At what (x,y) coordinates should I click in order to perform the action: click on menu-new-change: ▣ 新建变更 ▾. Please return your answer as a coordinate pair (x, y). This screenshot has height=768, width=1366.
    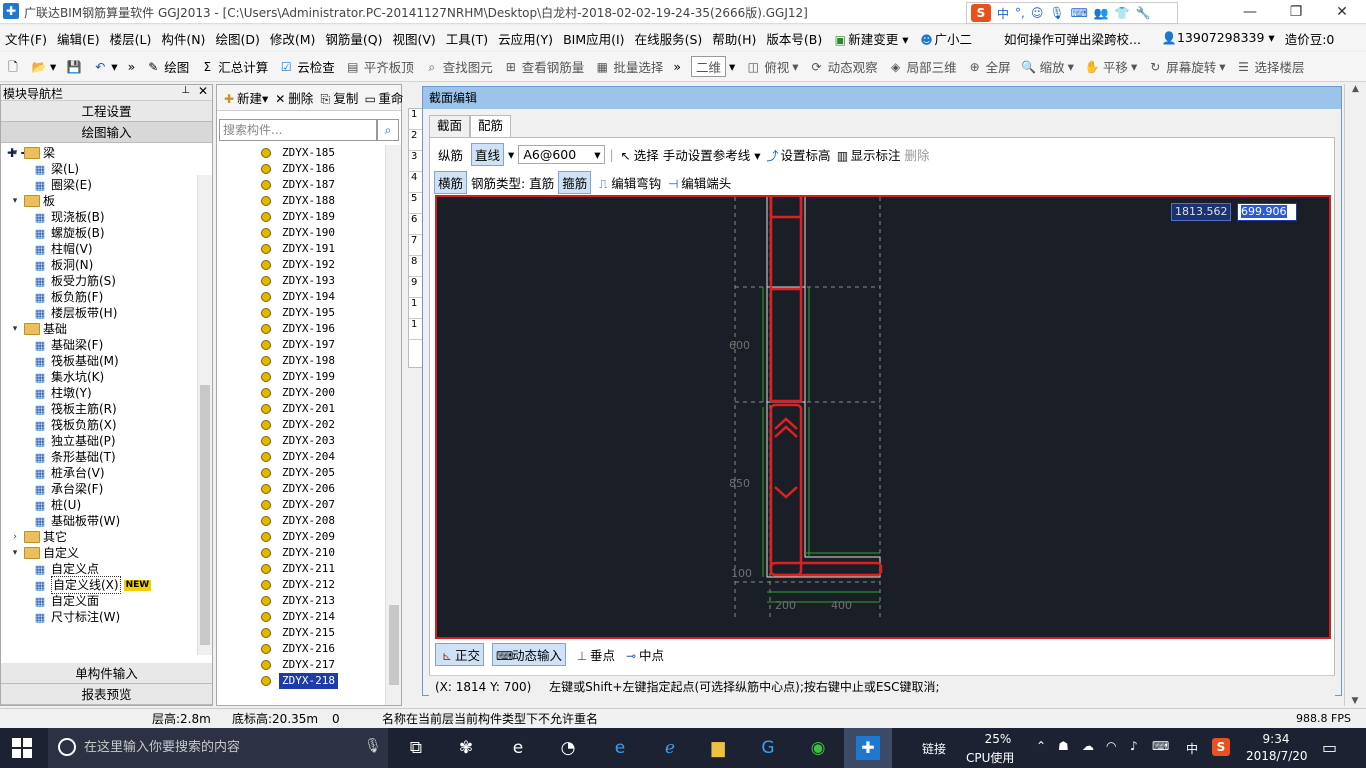
    Looking at the image, I should click on (870, 38).